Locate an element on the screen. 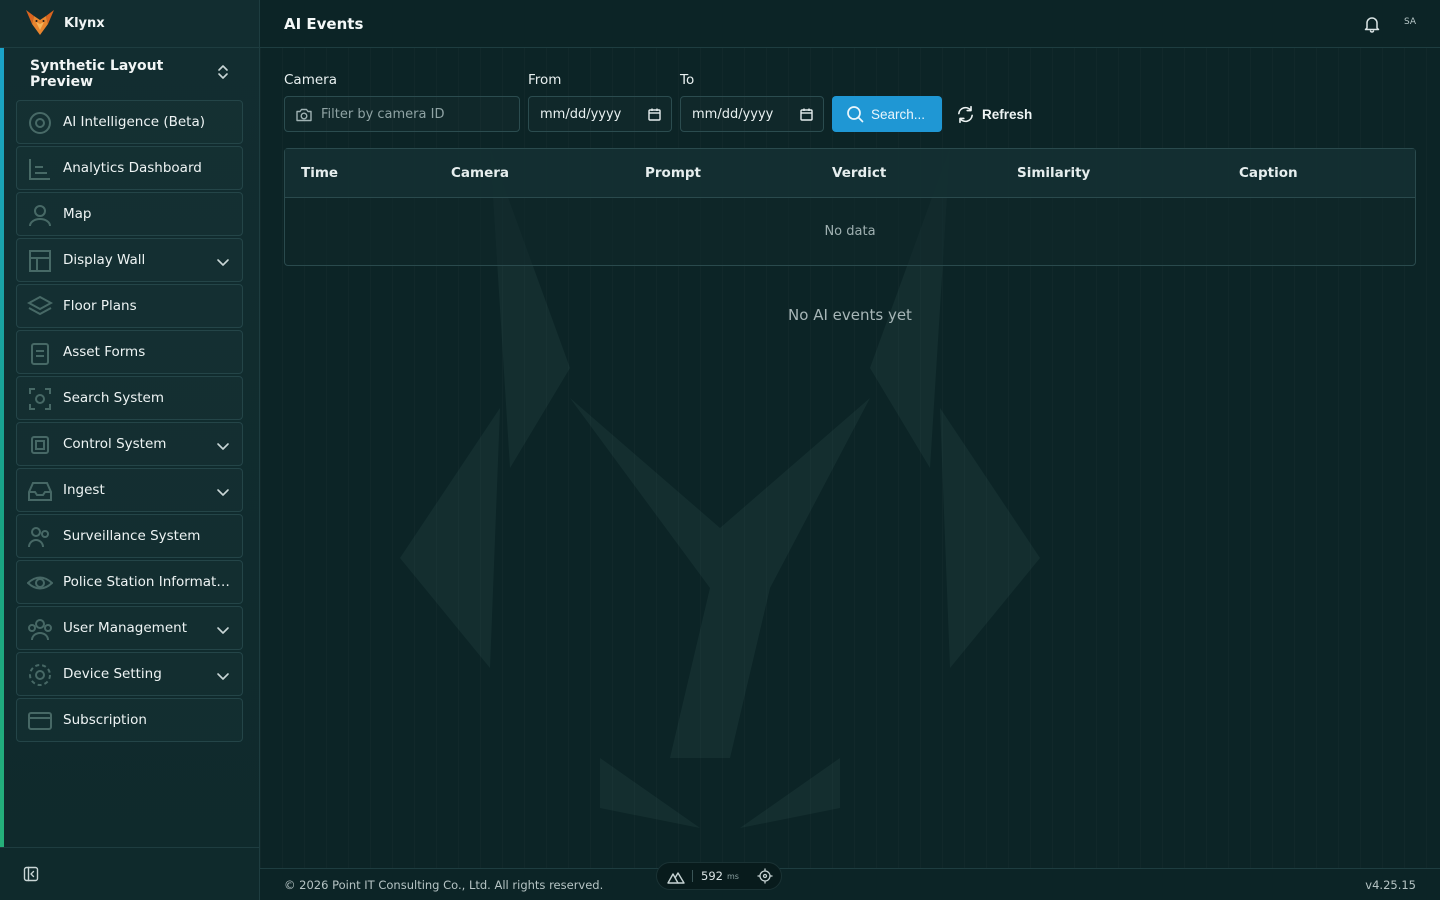  version-text: v4.25.15 is located at coordinates (1390, 885).